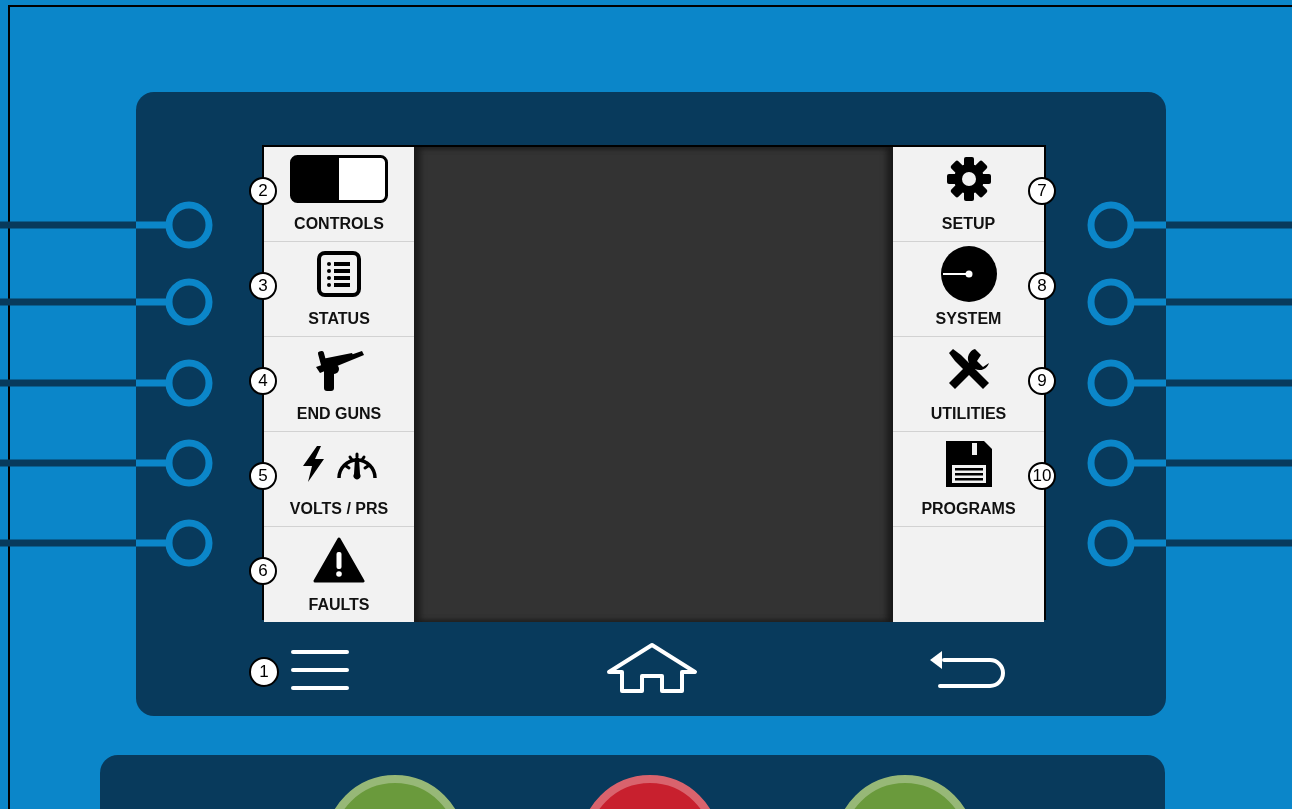 The image size is (1292, 809). I want to click on menu-label: SETUP, so click(968, 224).